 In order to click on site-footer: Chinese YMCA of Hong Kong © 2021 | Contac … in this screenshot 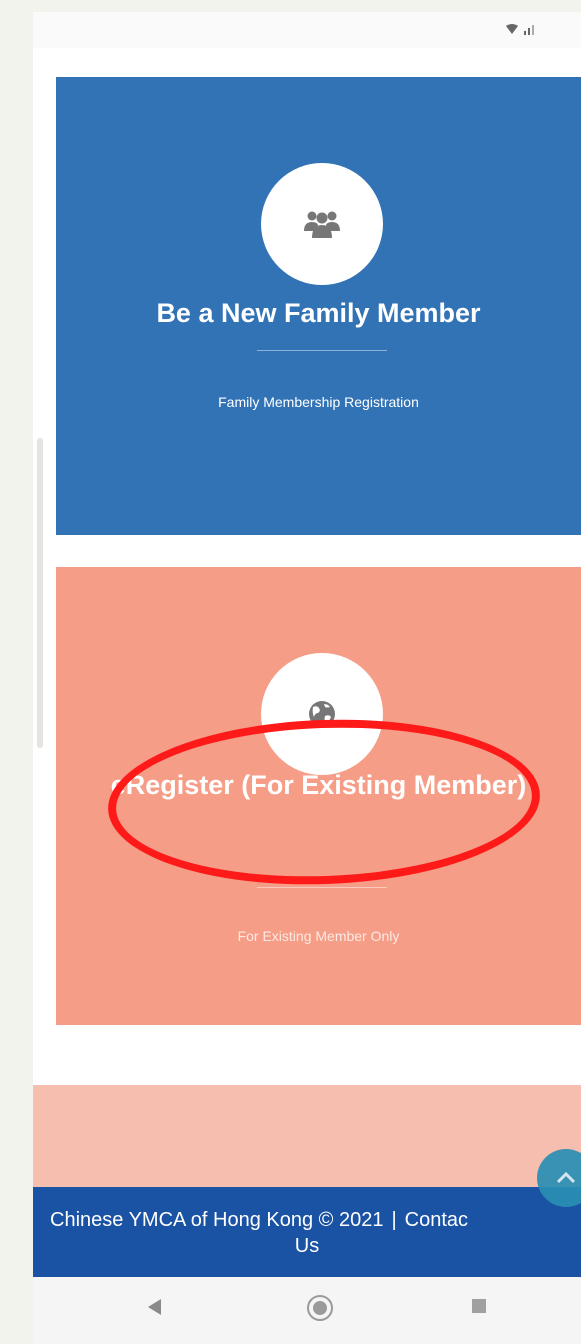, I will do `click(307, 1232)`.